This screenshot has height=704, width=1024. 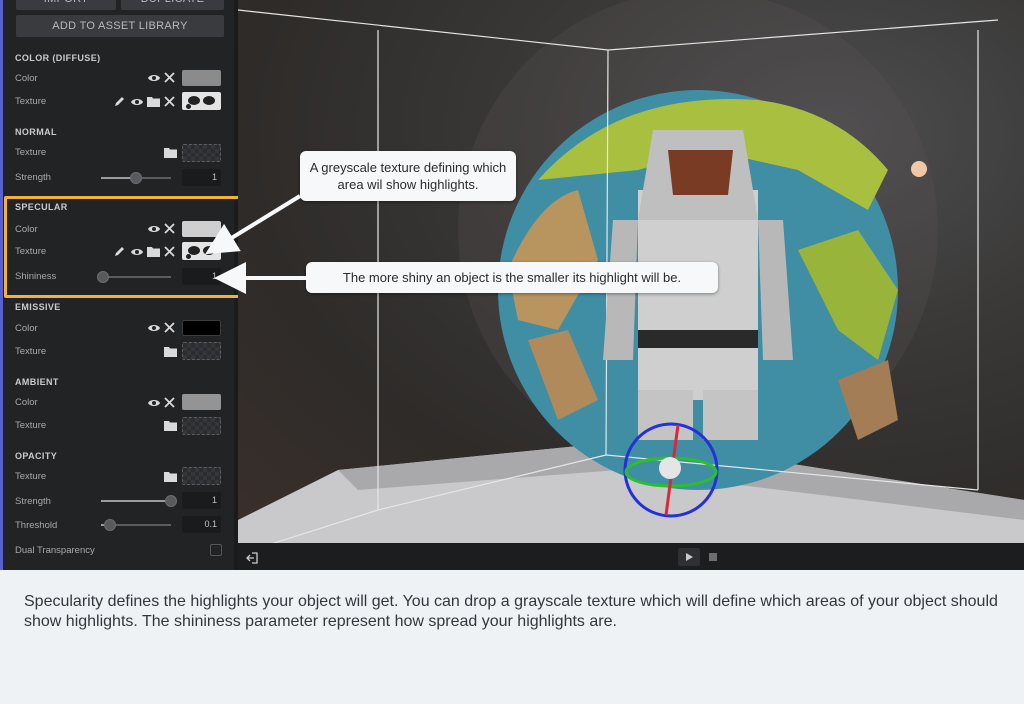 I want to click on play-icon, so click(x=689, y=557).